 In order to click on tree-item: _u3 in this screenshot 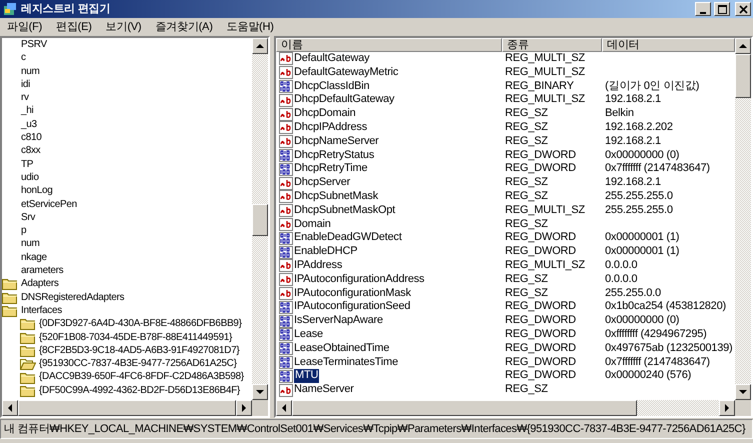, I will do `click(29, 125)`.